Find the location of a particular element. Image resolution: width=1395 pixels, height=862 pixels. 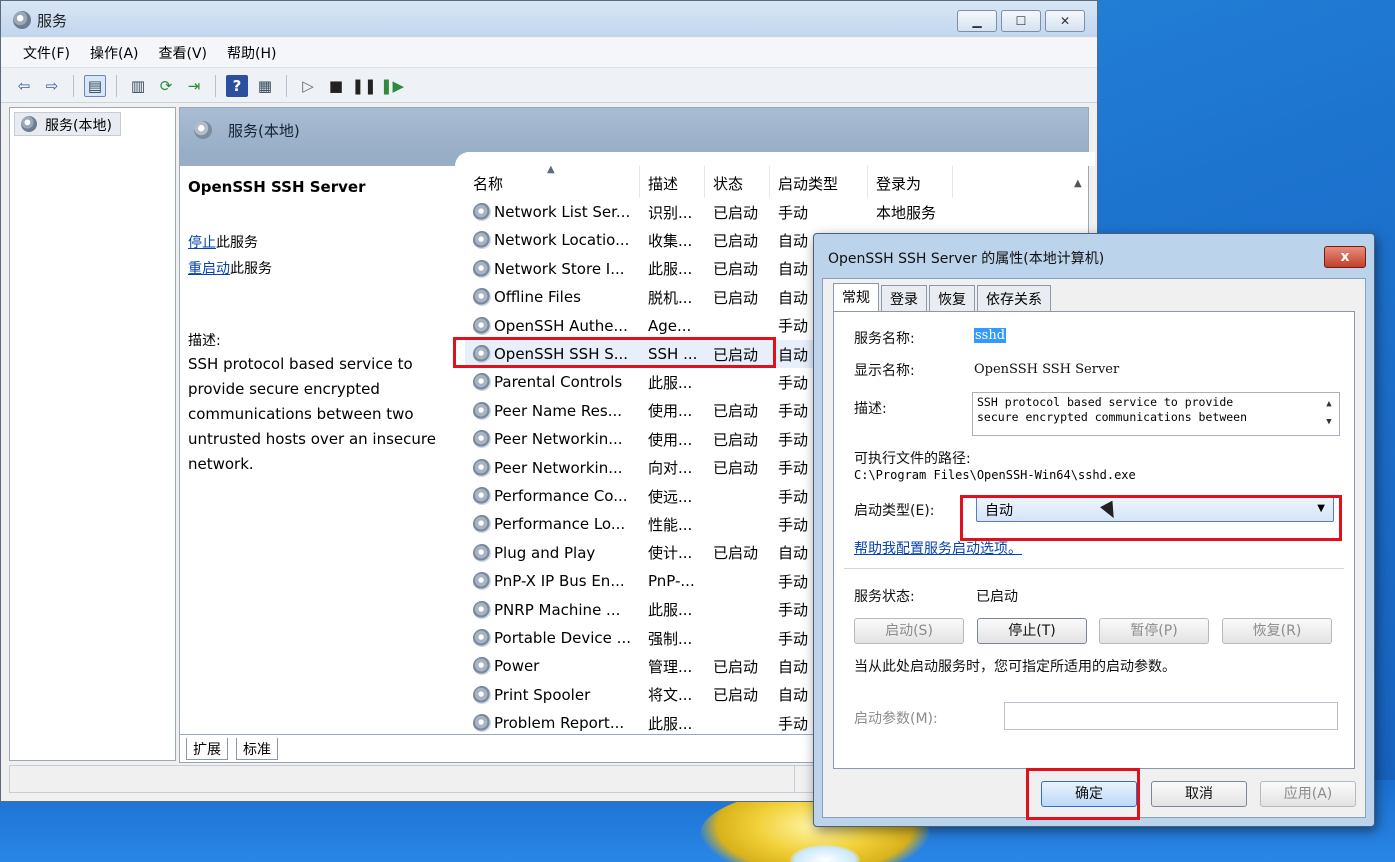

maximize-button: ☐ is located at coordinates (1021, 21).